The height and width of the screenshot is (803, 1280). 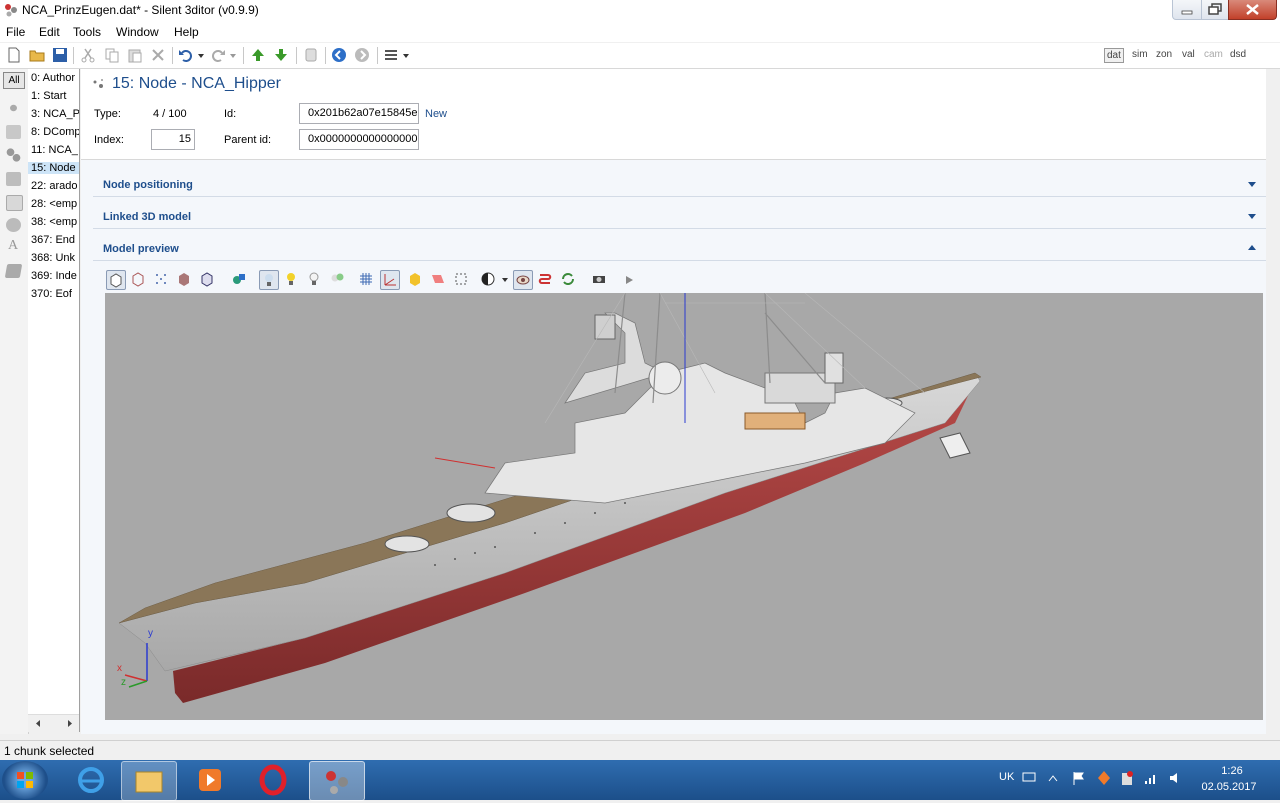 I want to click on redo-icon, so click(x=218, y=55).